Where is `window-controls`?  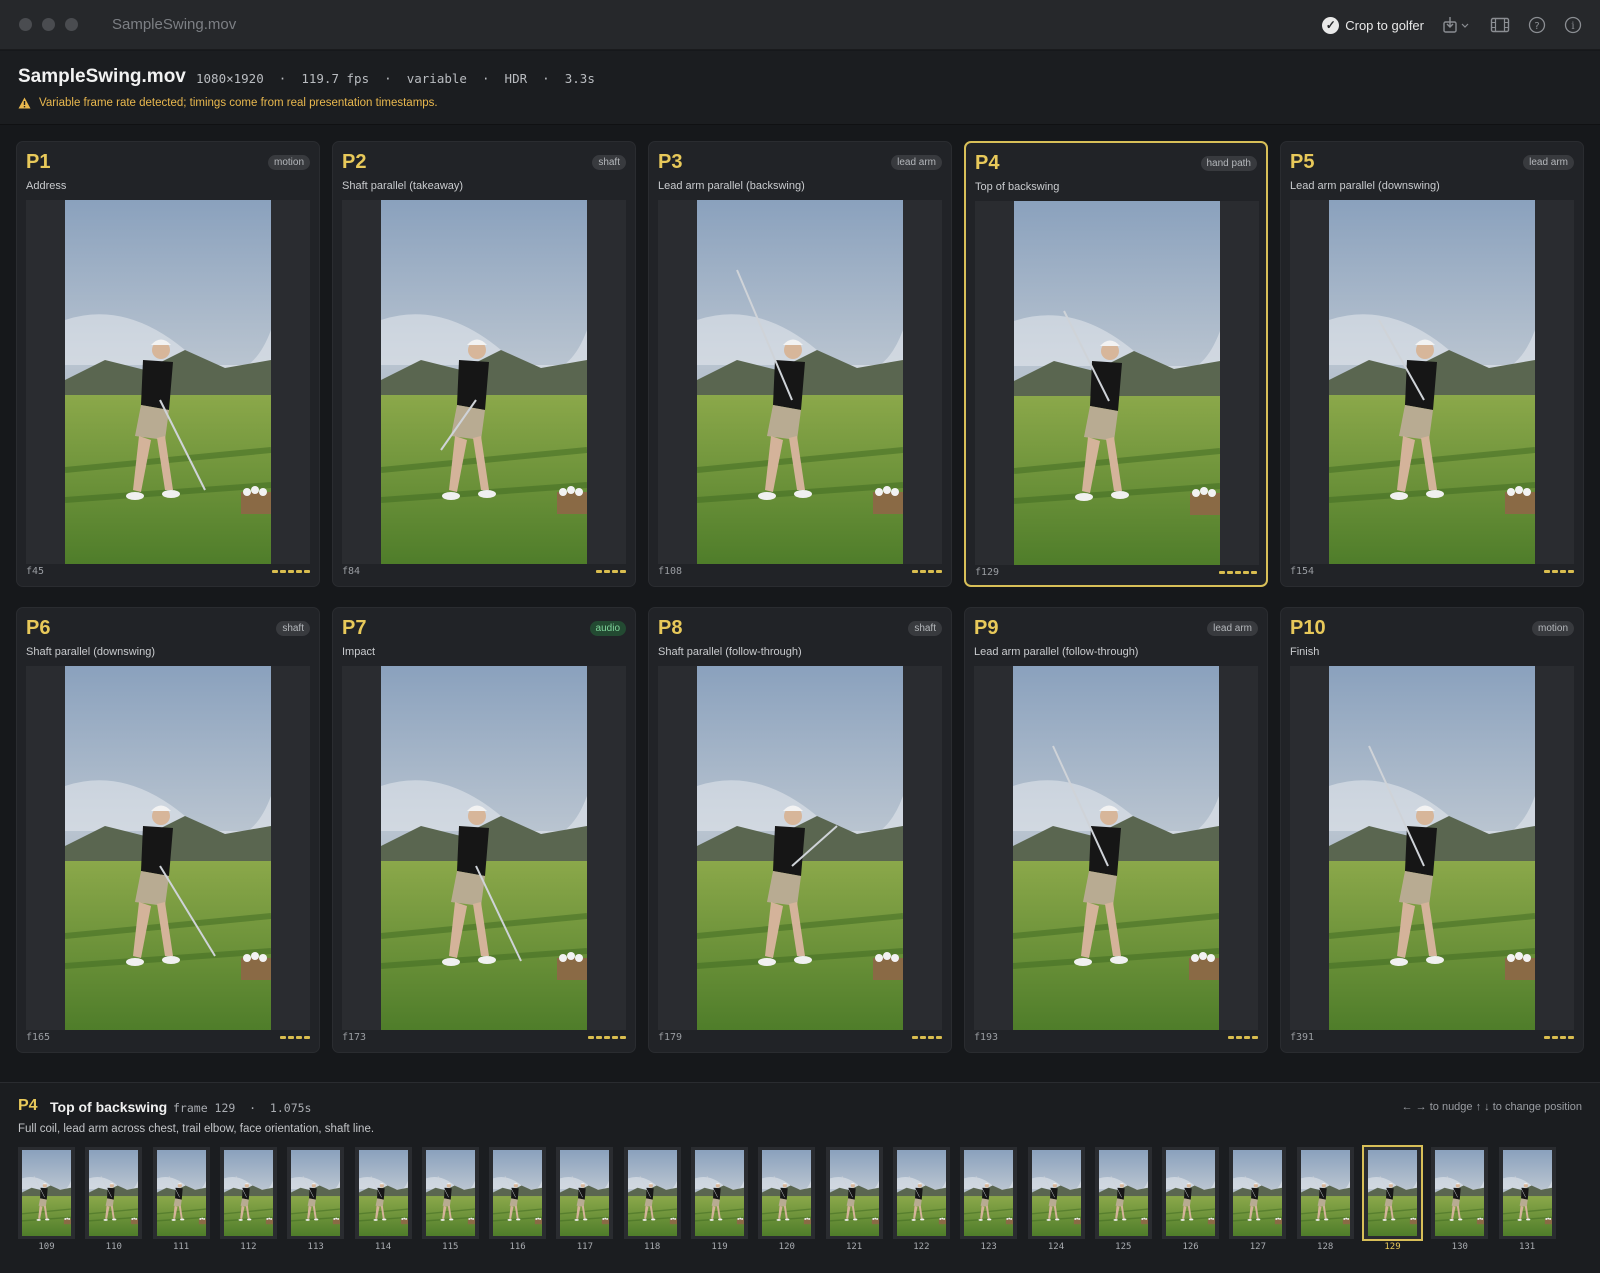 window-controls is located at coordinates (48, 24).